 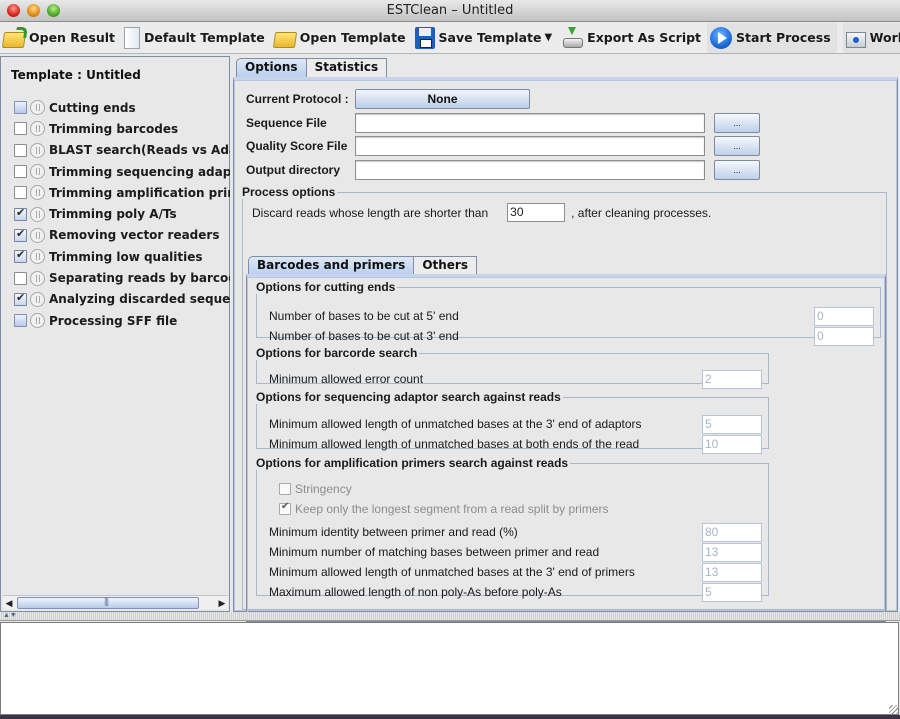 I want to click on step-item: Removing vector readers, so click(x=122, y=235).